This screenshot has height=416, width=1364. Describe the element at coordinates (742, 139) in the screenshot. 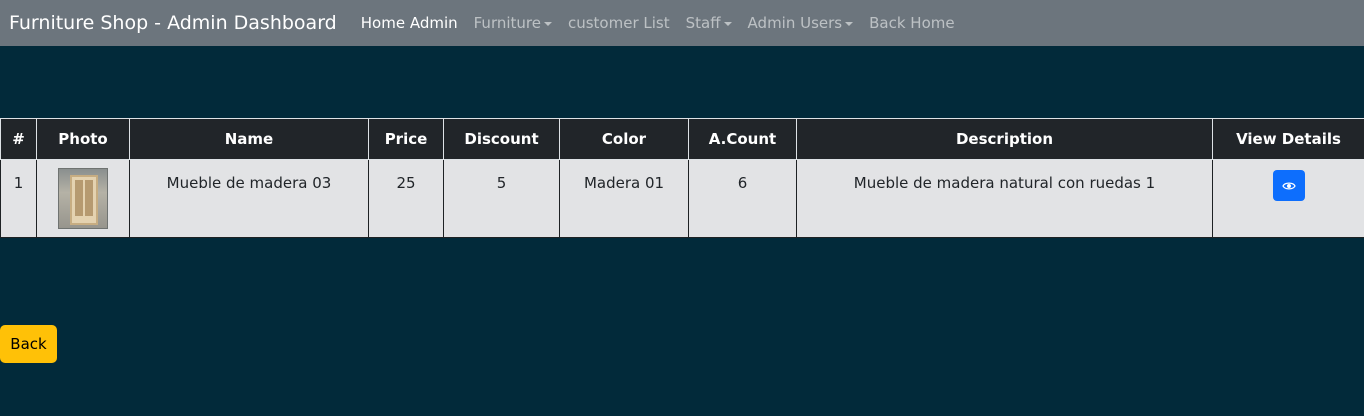

I see `column-header-count: A.Count` at that location.